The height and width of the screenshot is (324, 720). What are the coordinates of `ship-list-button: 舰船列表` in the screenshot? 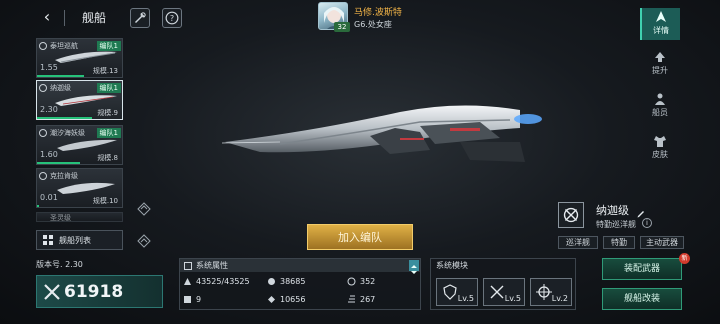 It's located at (79, 240).